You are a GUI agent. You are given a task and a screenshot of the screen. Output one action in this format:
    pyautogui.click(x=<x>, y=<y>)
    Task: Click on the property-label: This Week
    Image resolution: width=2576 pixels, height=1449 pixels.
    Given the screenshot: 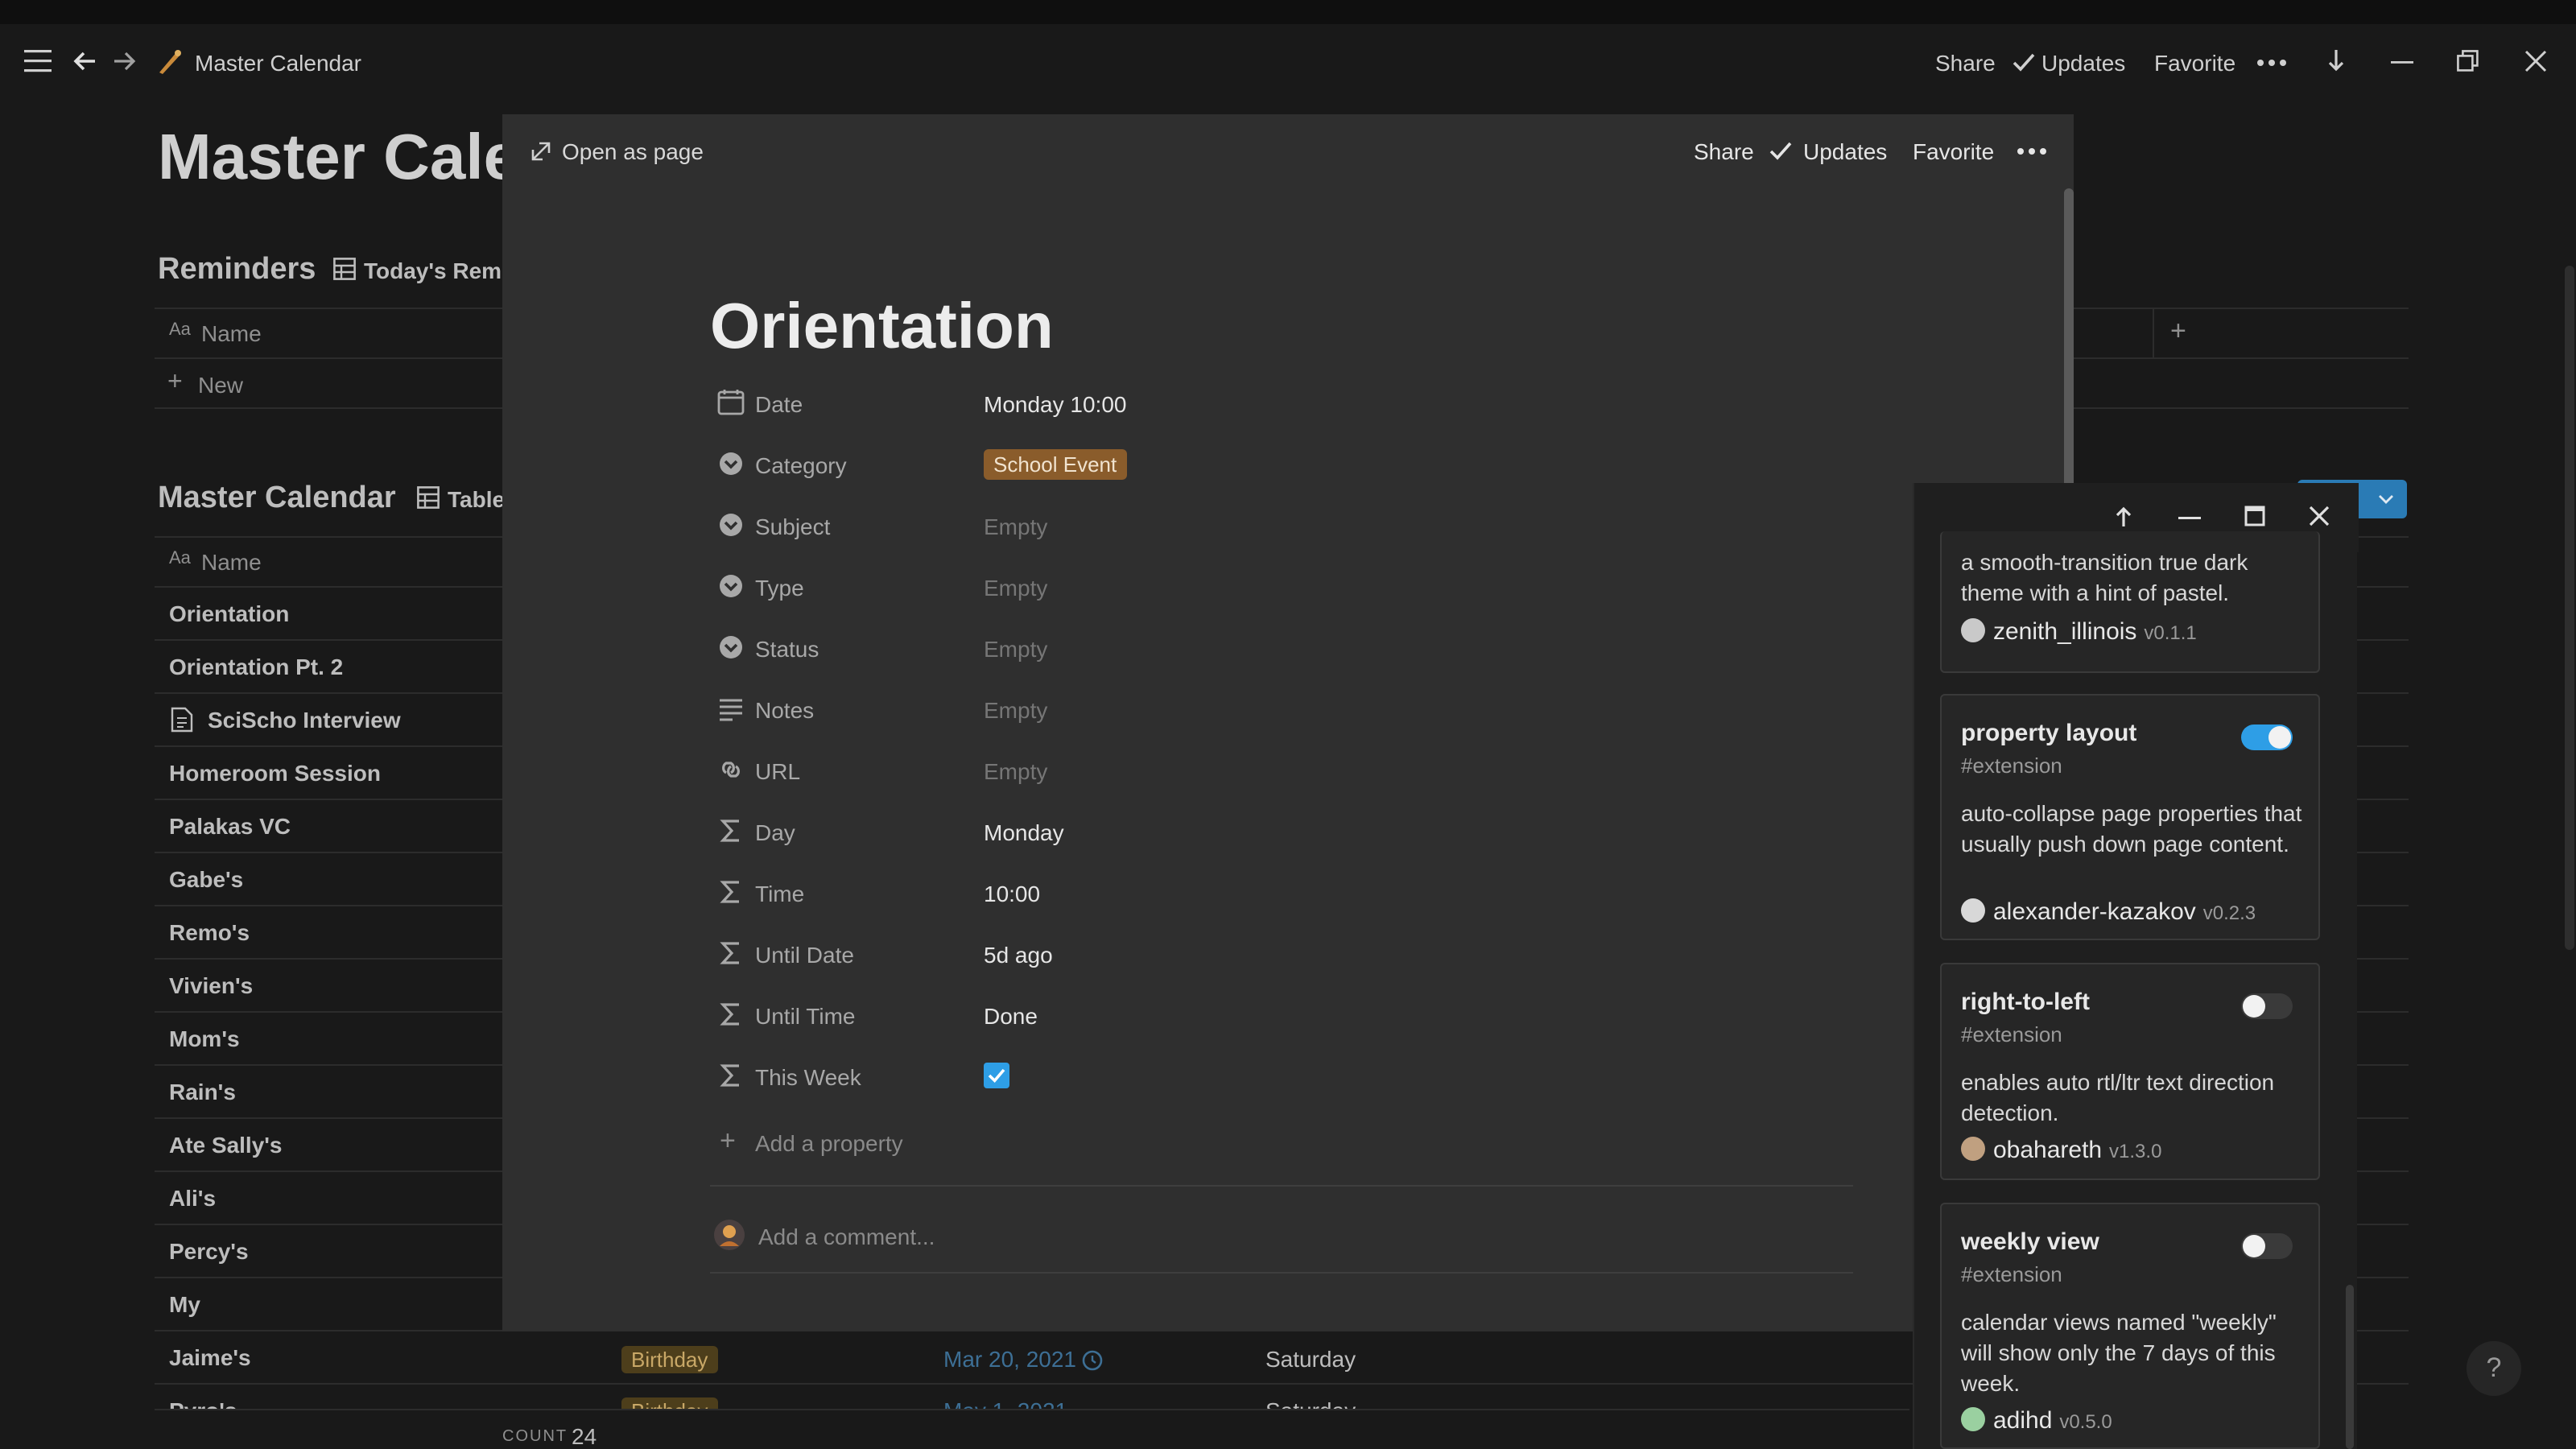 What is the action you would take?
    pyautogui.click(x=808, y=1077)
    